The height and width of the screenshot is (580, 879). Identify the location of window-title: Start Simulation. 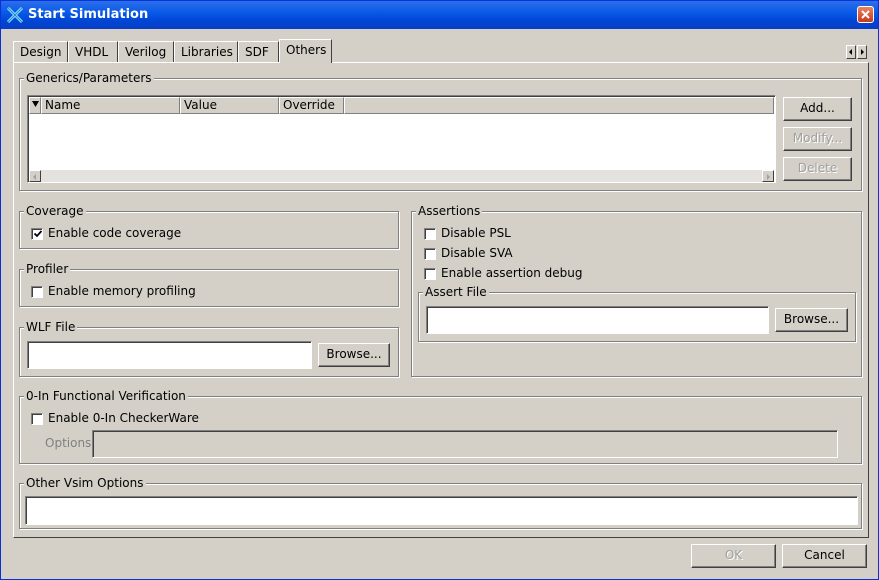
(88, 14).